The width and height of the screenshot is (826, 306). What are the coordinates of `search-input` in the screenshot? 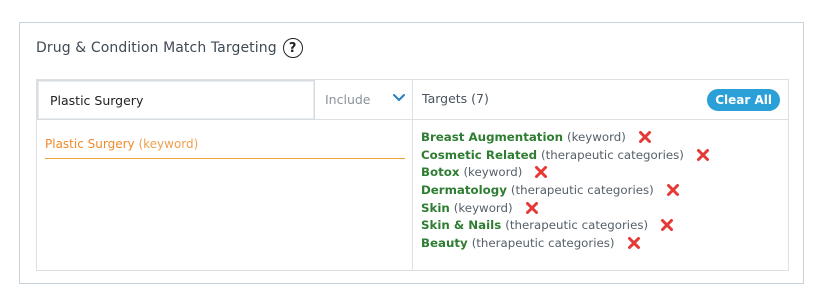 It's located at (176, 100).